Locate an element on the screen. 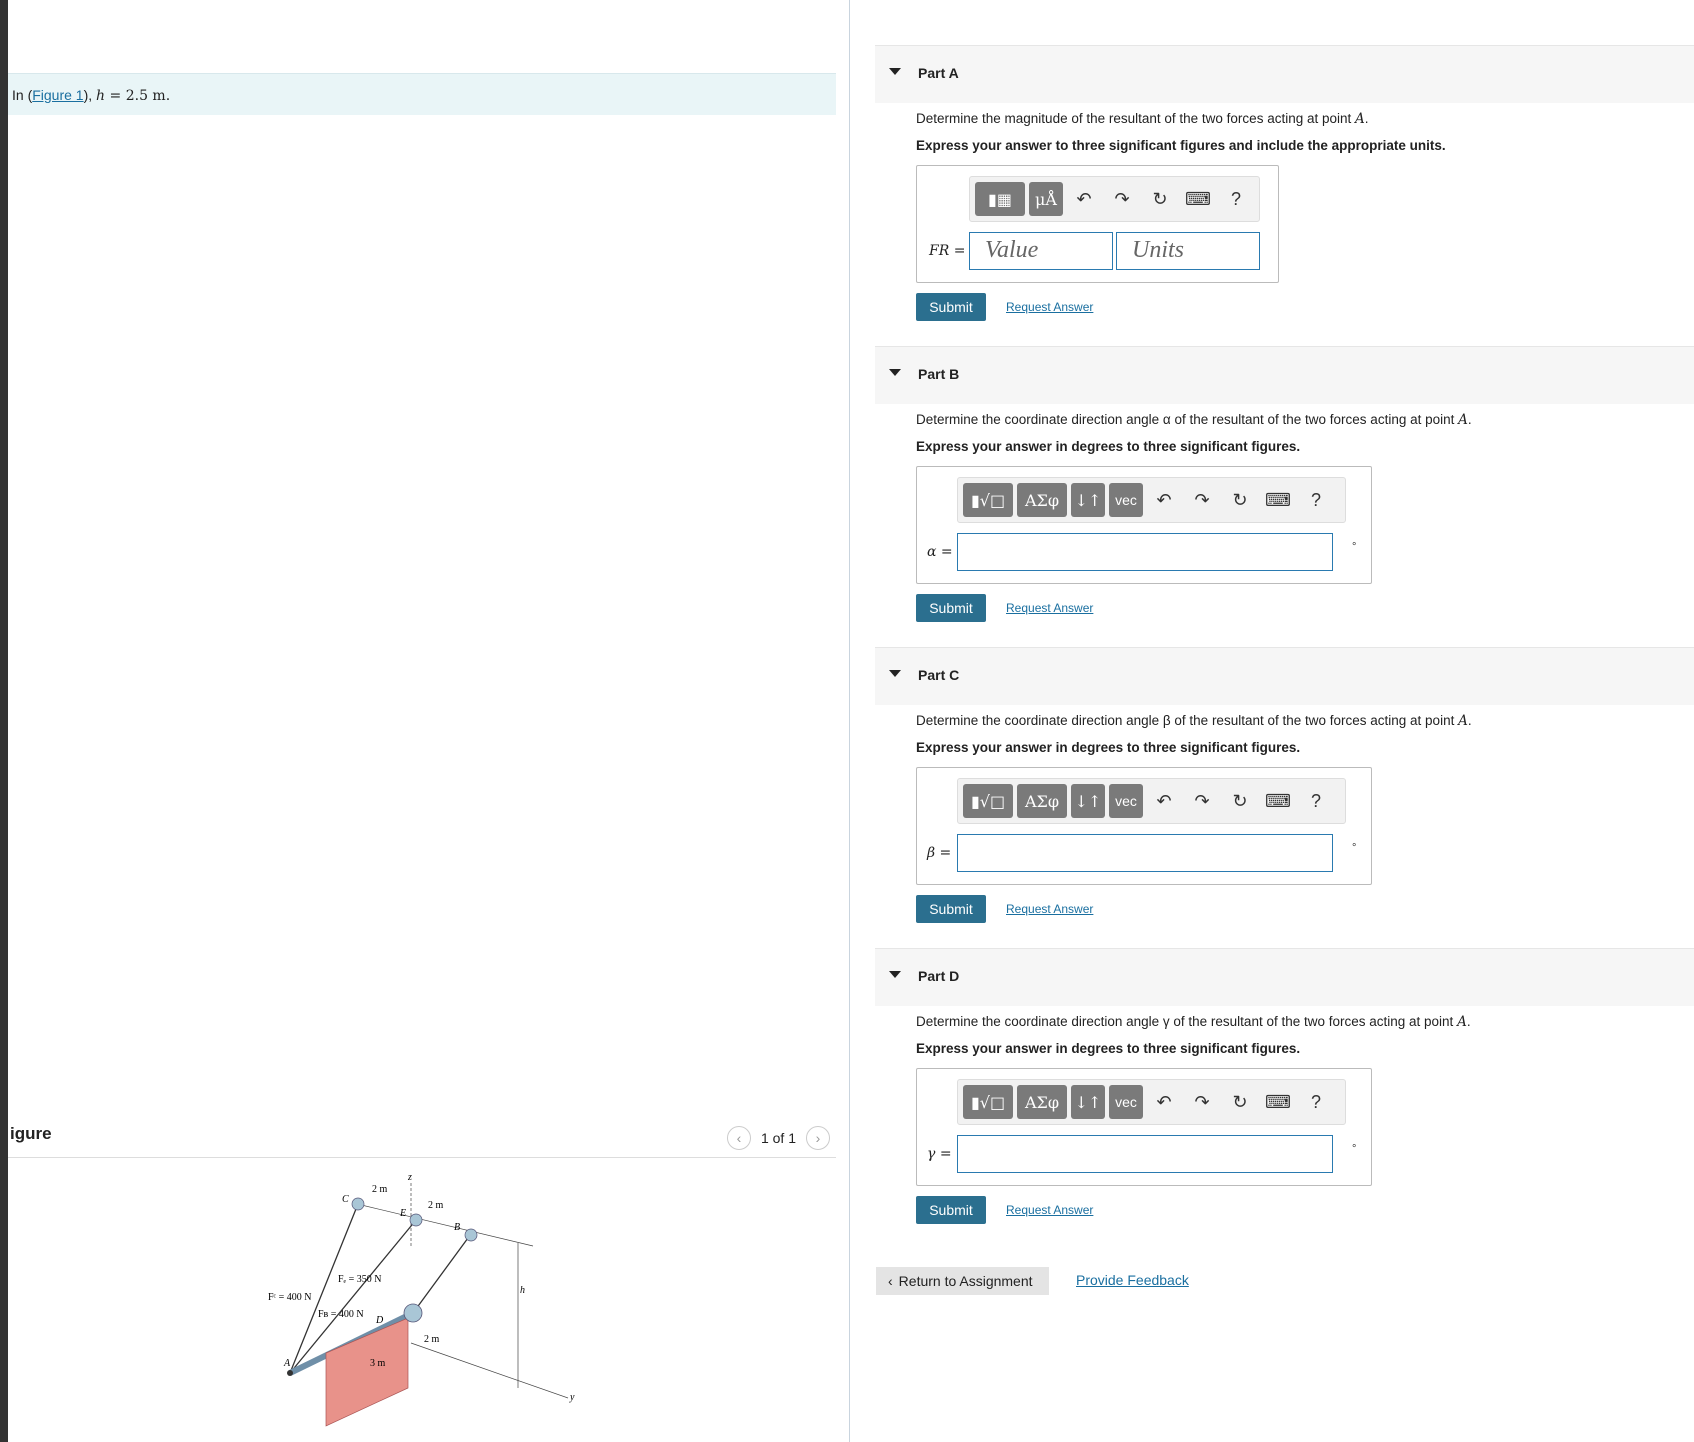  pulley-e is located at coordinates (416, 1220).